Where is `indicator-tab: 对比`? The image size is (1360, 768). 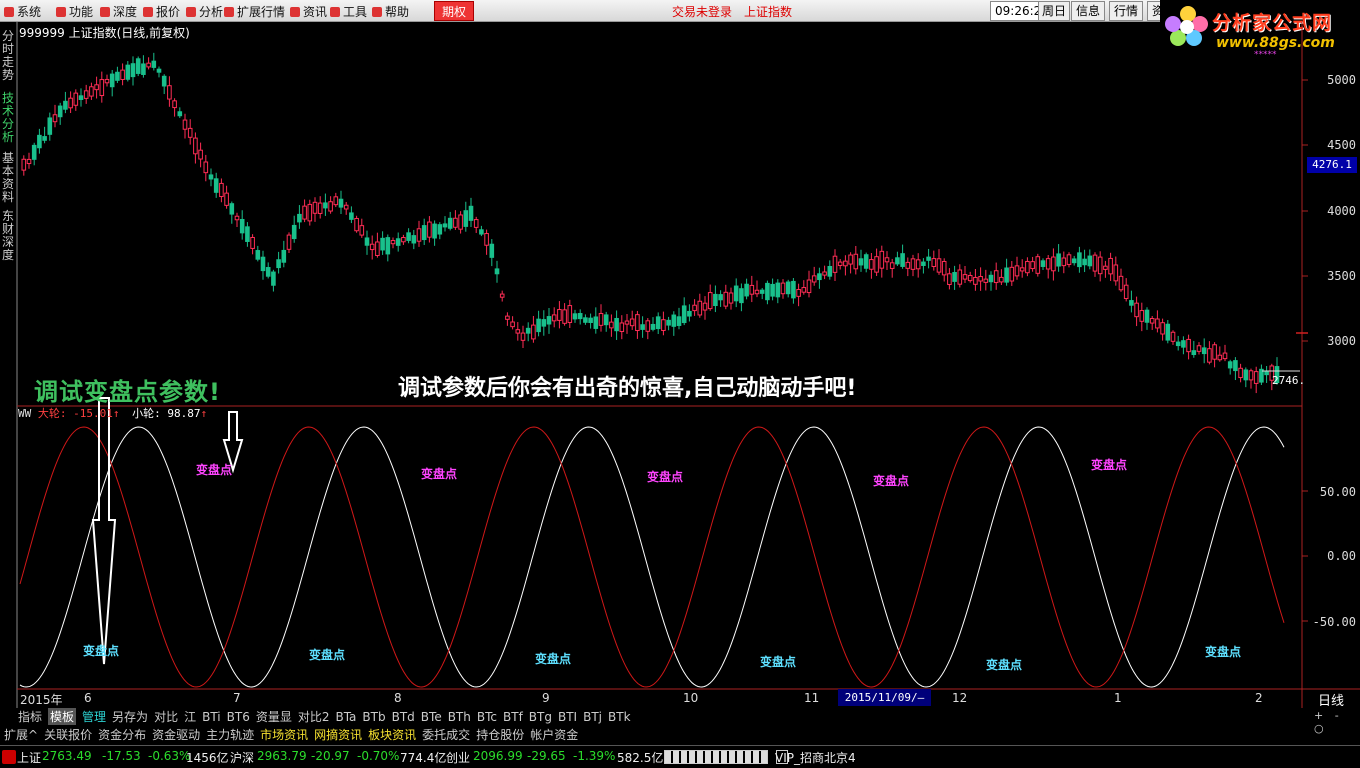 indicator-tab: 对比 is located at coordinates (166, 716).